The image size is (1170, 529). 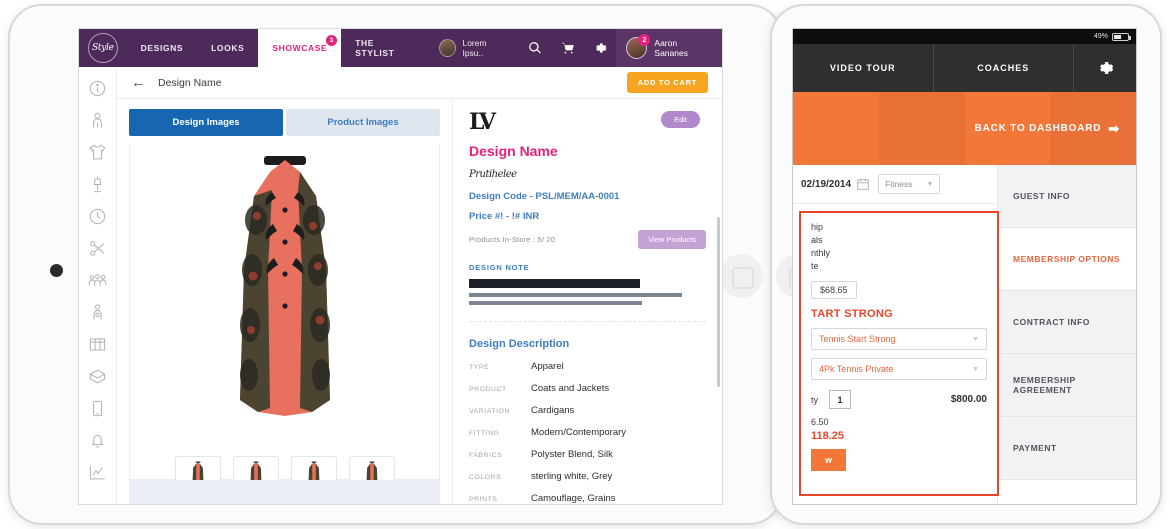 What do you see at coordinates (97, 152) in the screenshot?
I see `tshirt-icon` at bounding box center [97, 152].